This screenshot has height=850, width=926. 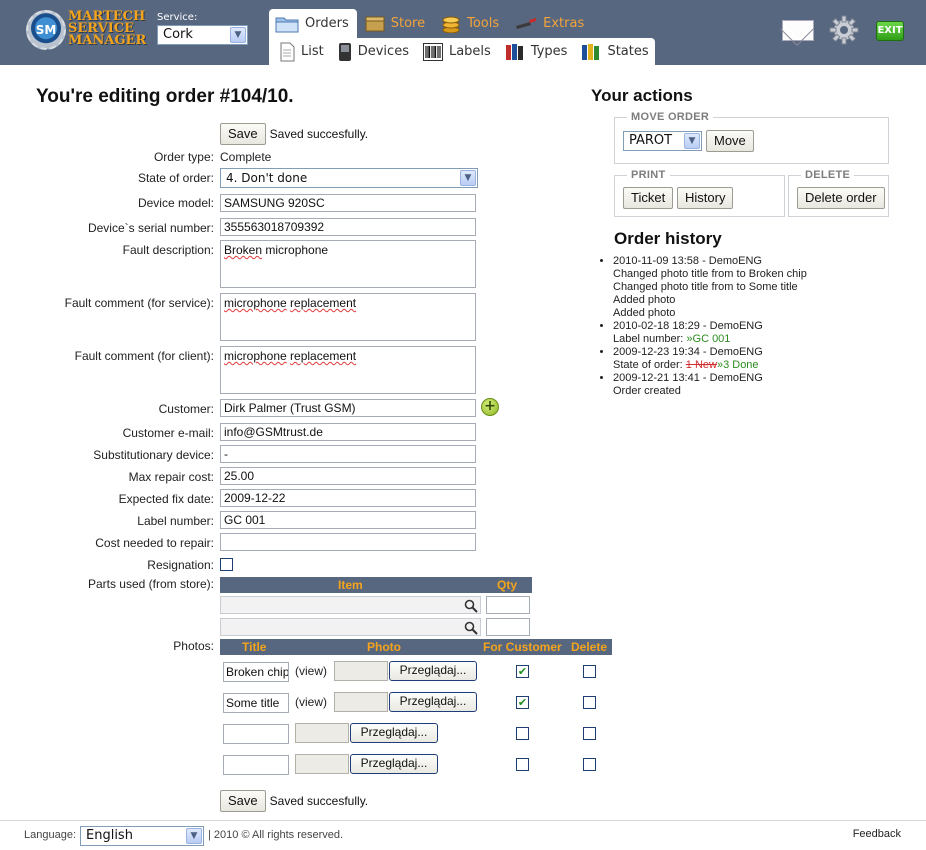 What do you see at coordinates (348, 476) in the screenshot?
I see `max-cost-field: 25.00` at bounding box center [348, 476].